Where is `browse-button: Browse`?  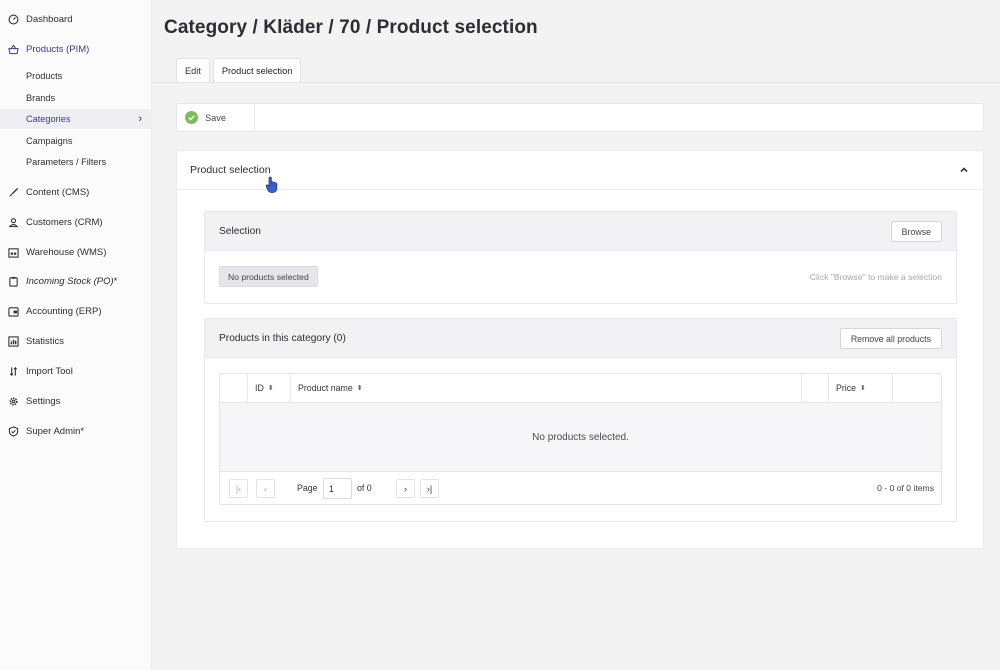
browse-button: Browse is located at coordinates (916, 231).